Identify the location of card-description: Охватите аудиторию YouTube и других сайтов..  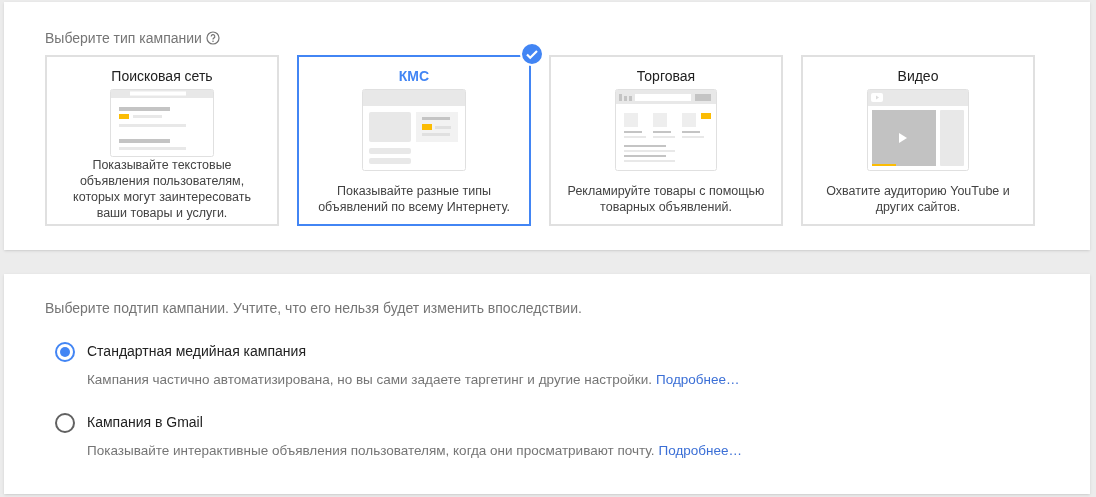
(918, 199).